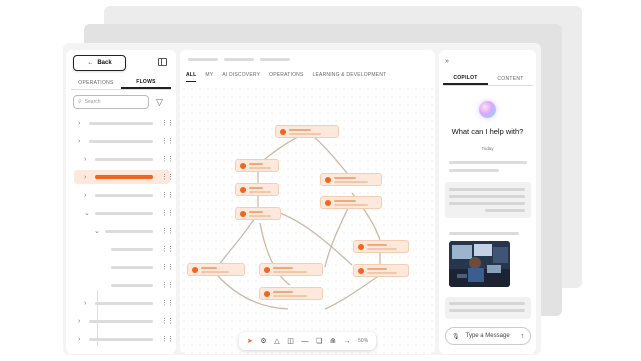 The height and width of the screenshot is (361, 641). What do you see at coordinates (487, 109) in the screenshot?
I see `copilot-orb-icon` at bounding box center [487, 109].